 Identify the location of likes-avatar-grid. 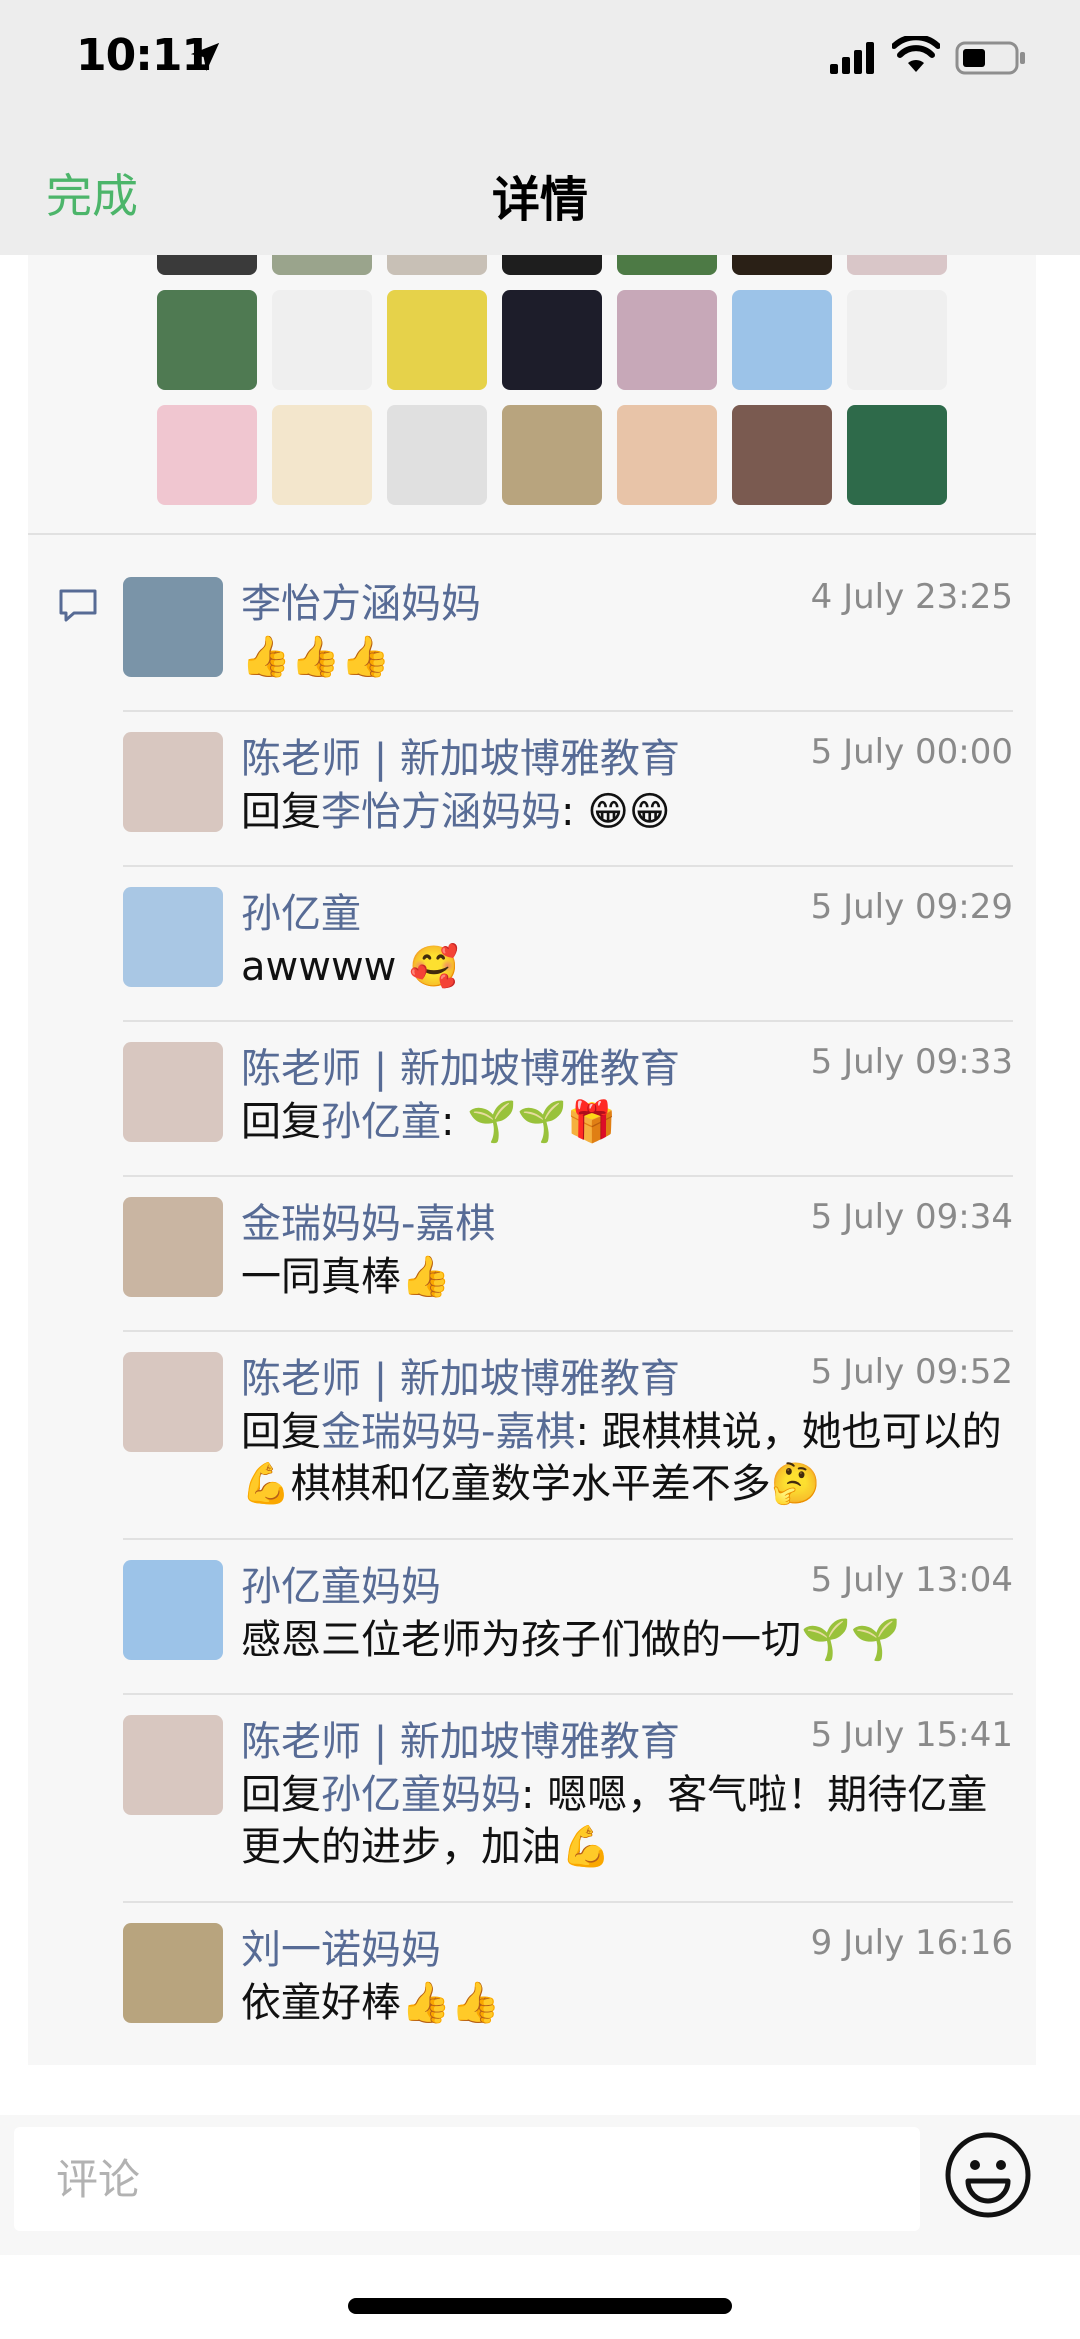
(538, 383).